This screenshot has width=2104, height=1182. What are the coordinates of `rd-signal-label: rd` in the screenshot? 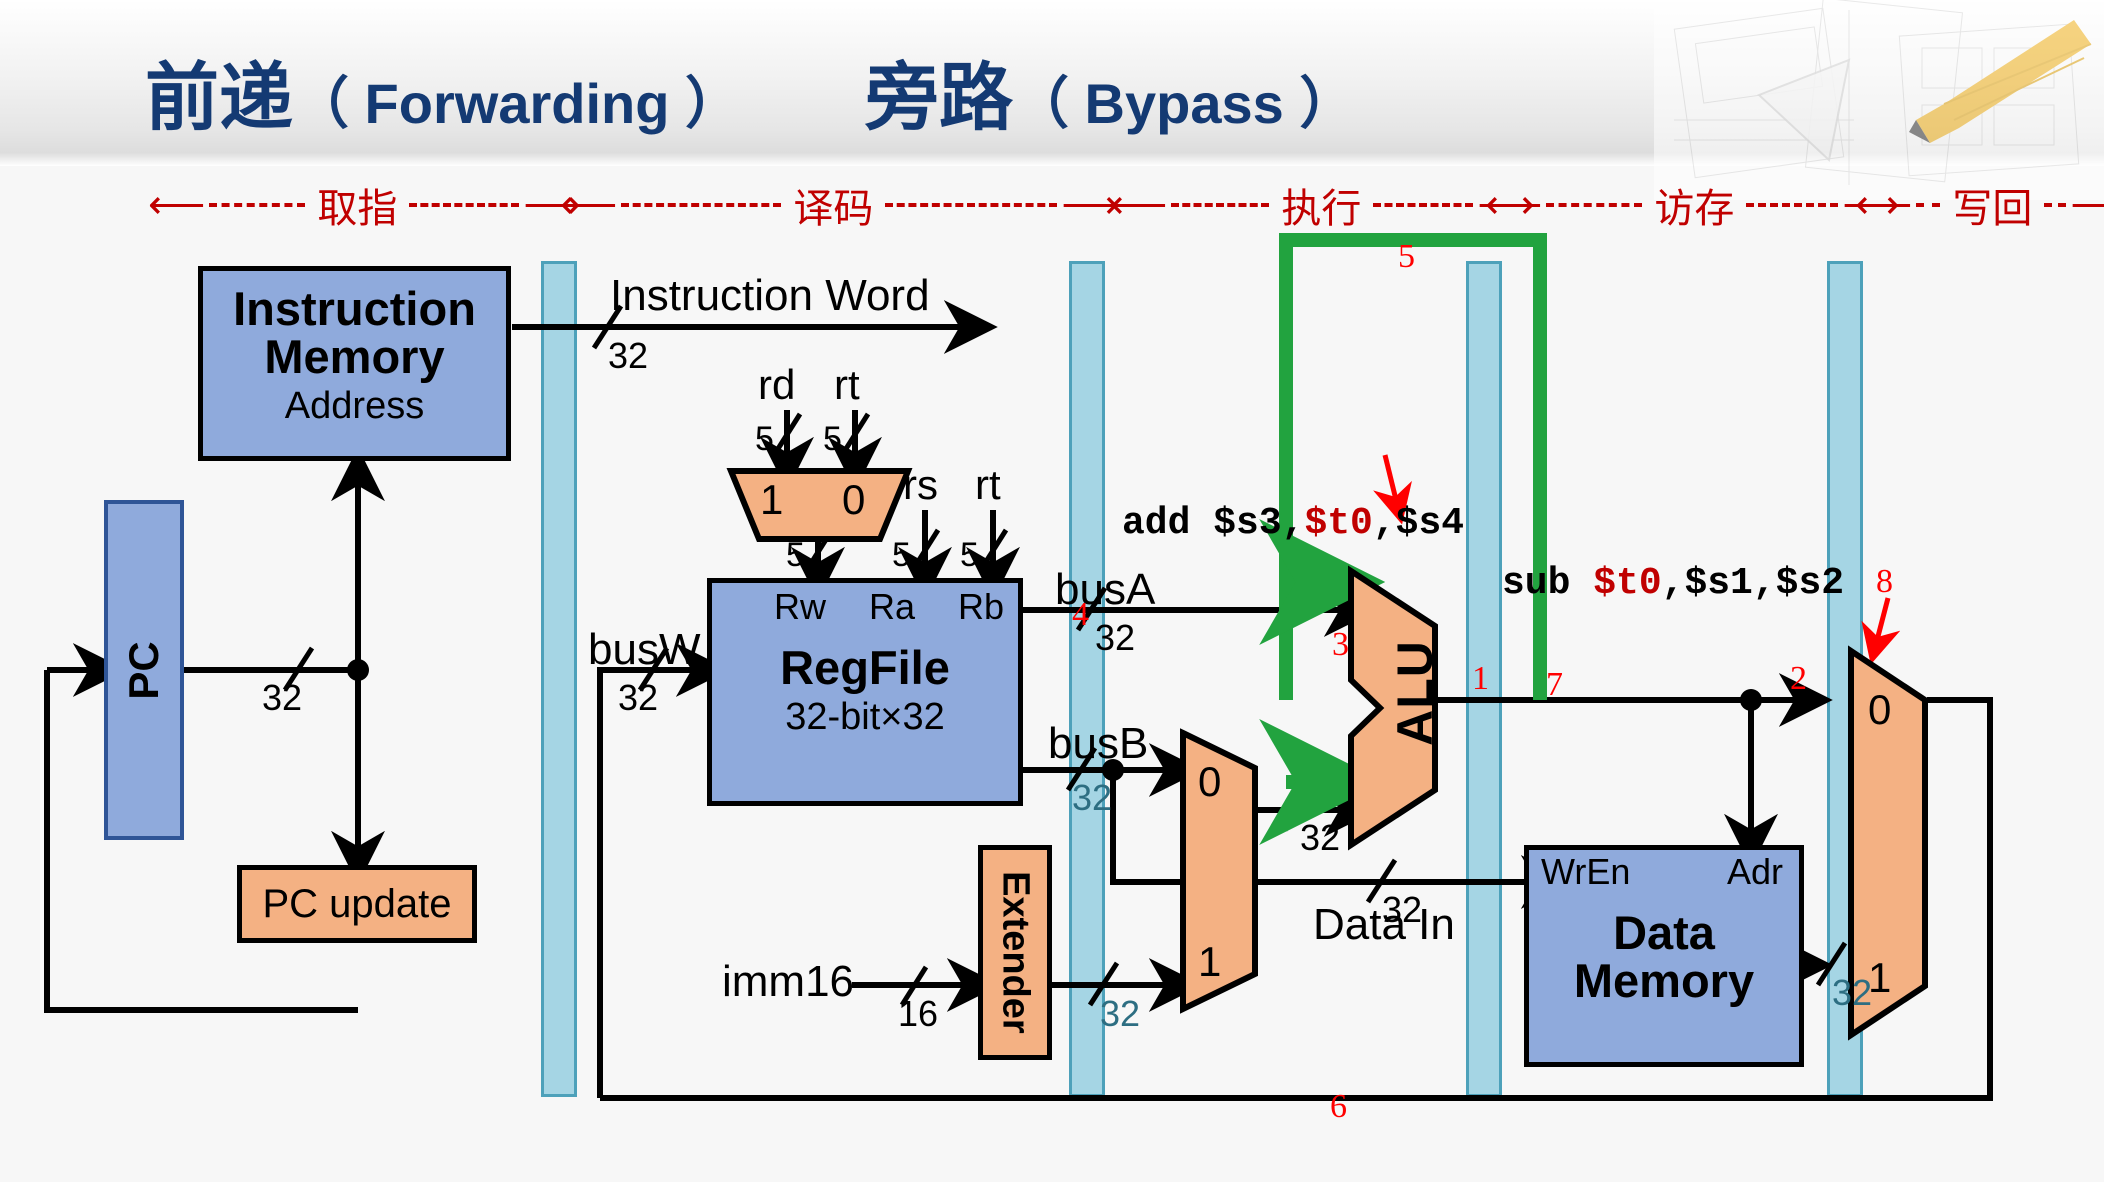 It's located at (777, 384).